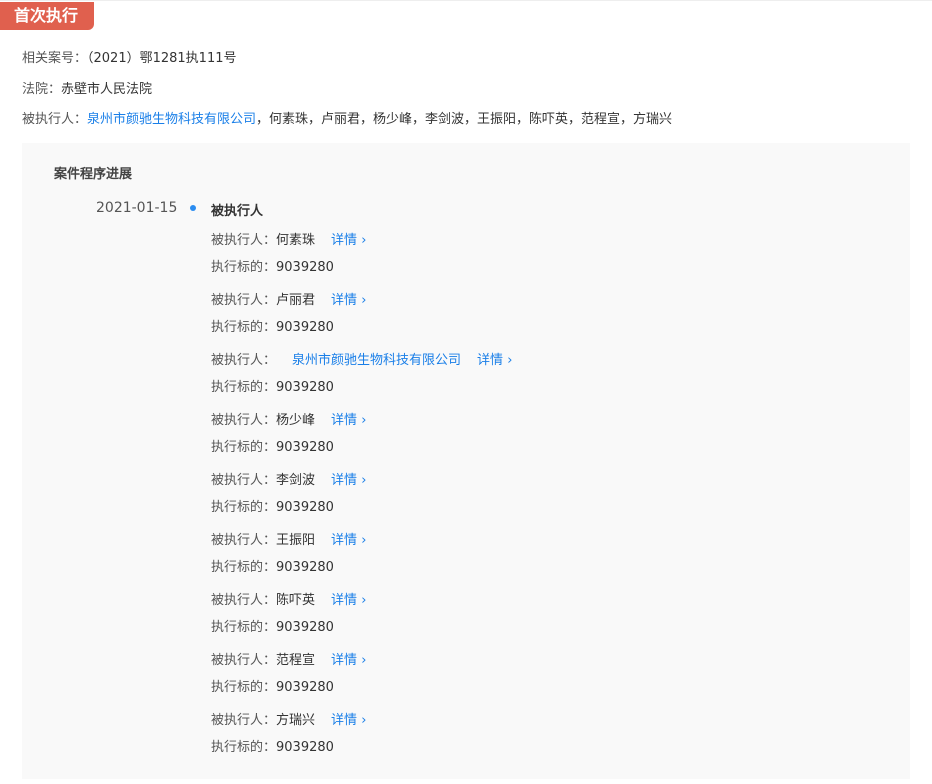 The width and height of the screenshot is (932, 784). Describe the element at coordinates (42, 89) in the screenshot. I see `court-label: 法院：` at that location.